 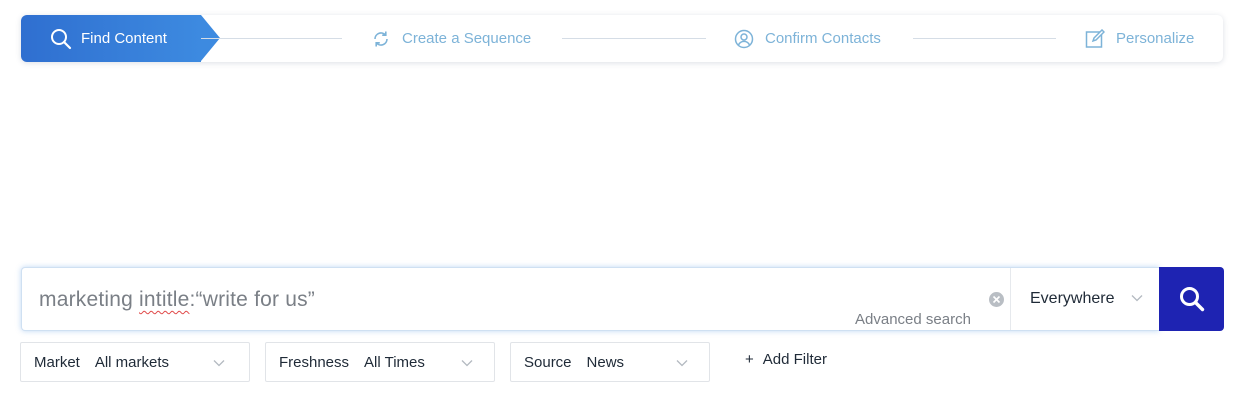 I want to click on step-create-sequence: Create a Sequence, so click(x=451, y=38).